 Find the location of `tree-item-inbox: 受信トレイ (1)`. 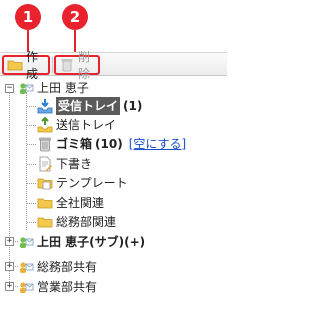

tree-item-inbox: 受信トレイ (1) is located at coordinates (89, 106).